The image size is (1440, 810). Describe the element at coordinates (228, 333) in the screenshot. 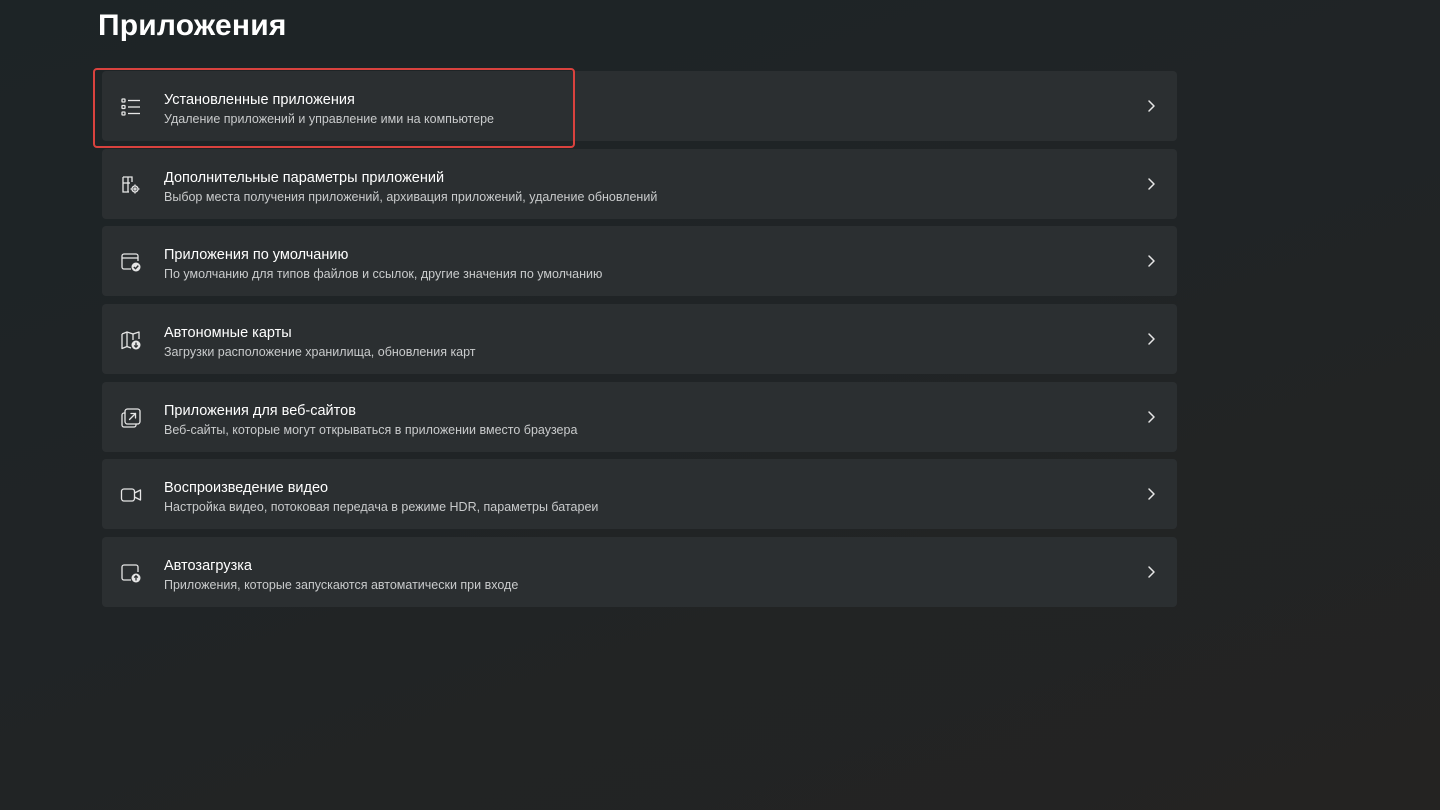

I see `settings-item-title: Автономные карты` at that location.